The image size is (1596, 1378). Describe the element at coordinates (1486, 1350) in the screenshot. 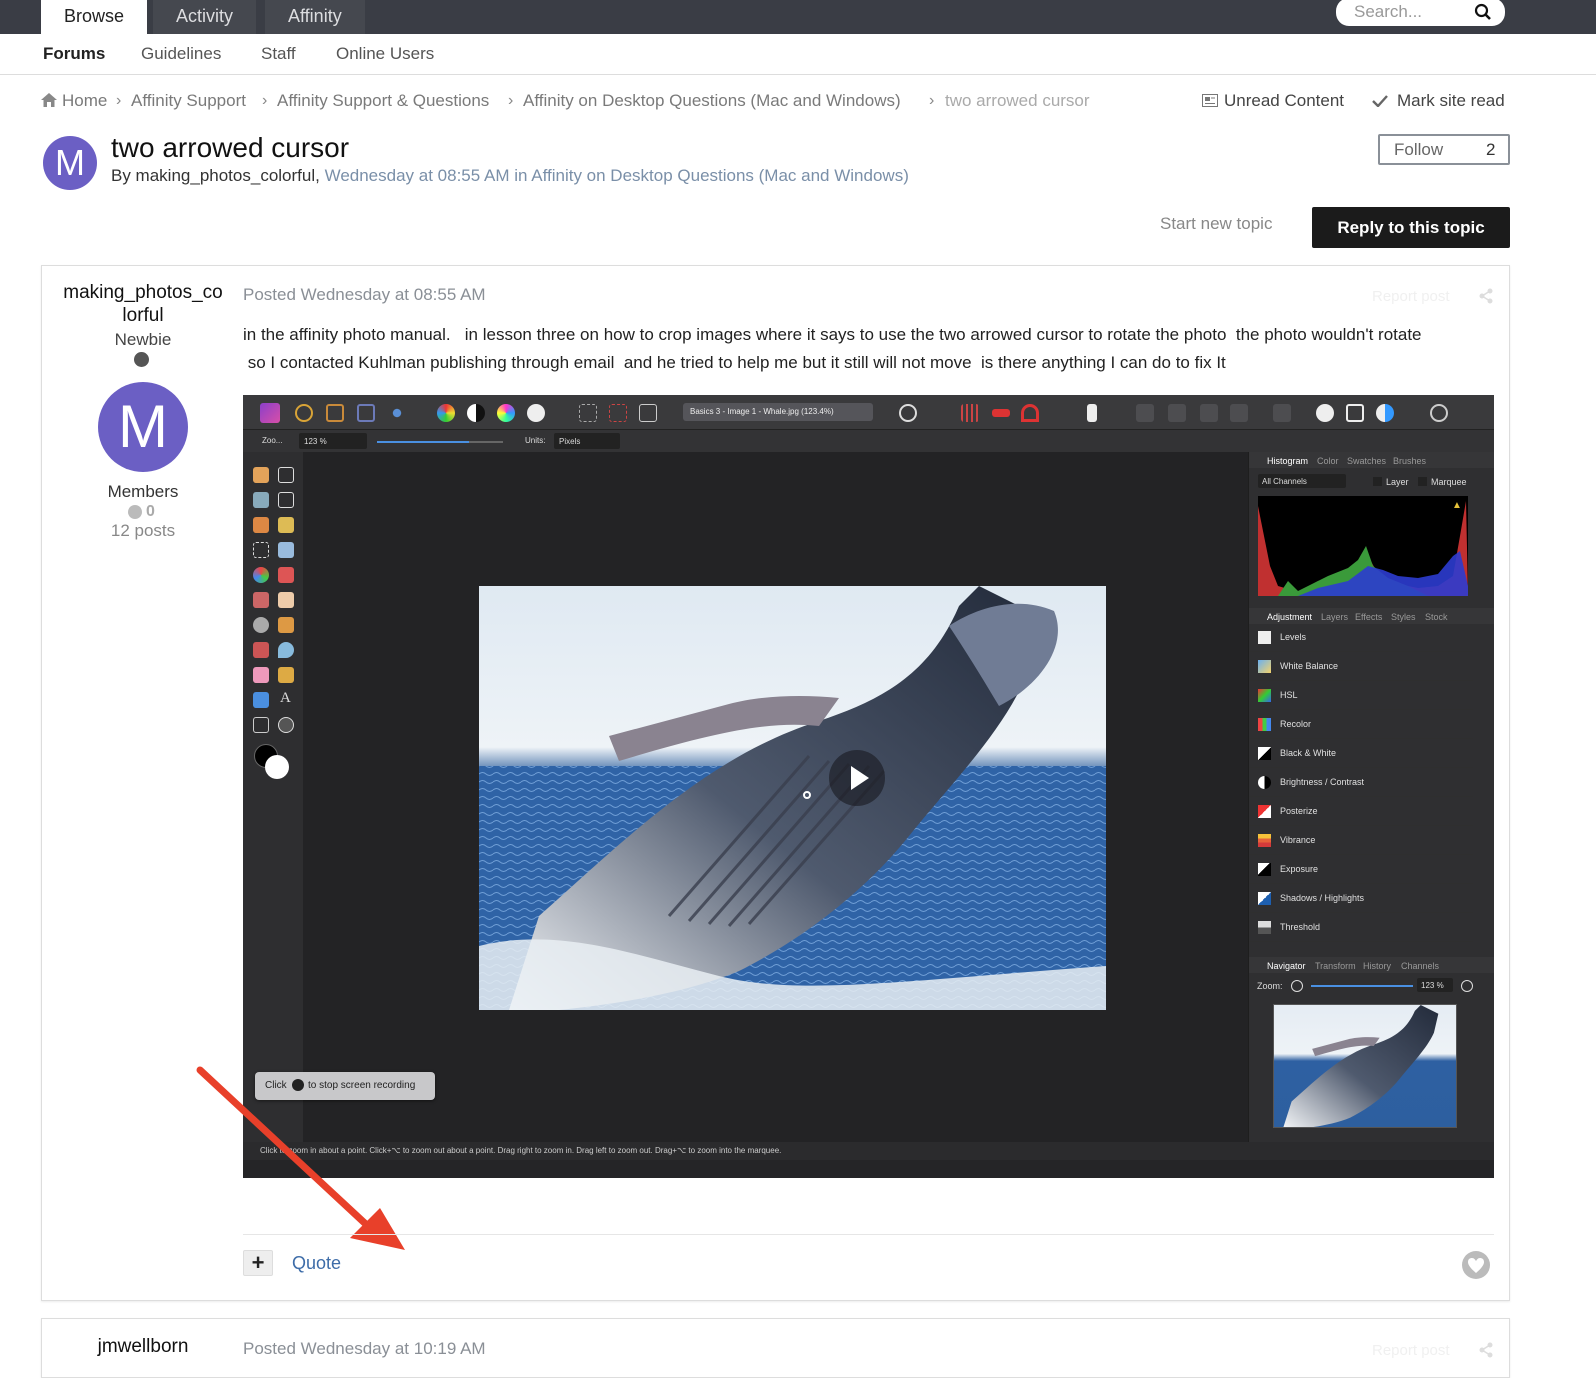

I see `share-icon` at that location.